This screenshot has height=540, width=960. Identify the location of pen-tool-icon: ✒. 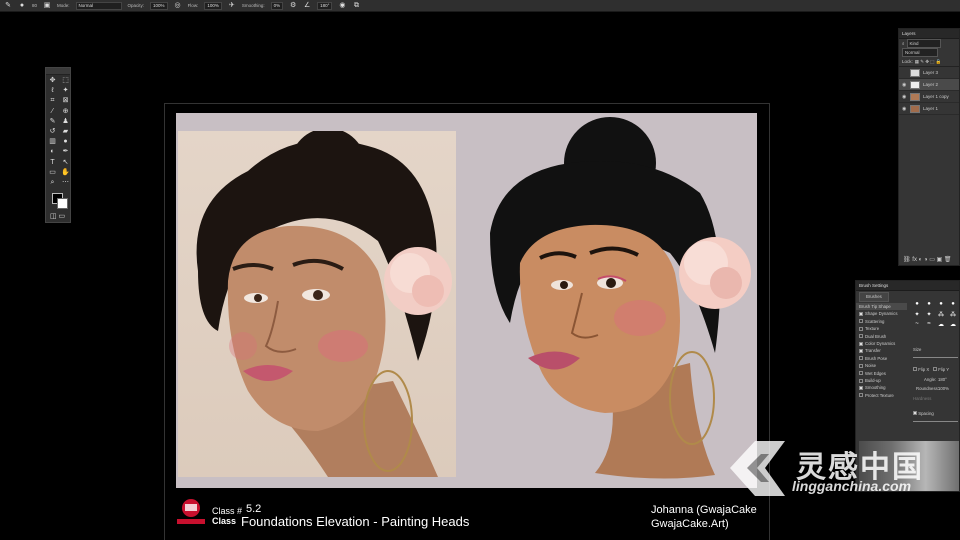
(65, 152).